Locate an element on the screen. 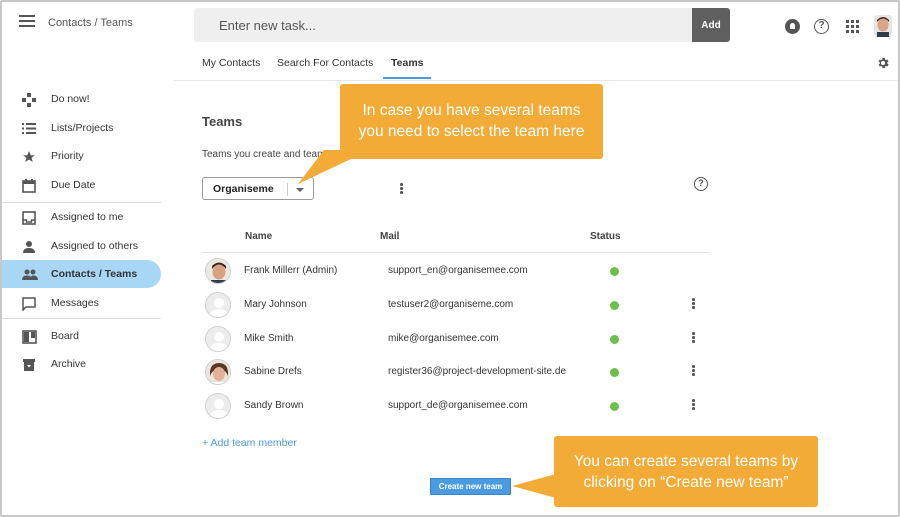  sidebar-item-label: Archive is located at coordinates (69, 364).